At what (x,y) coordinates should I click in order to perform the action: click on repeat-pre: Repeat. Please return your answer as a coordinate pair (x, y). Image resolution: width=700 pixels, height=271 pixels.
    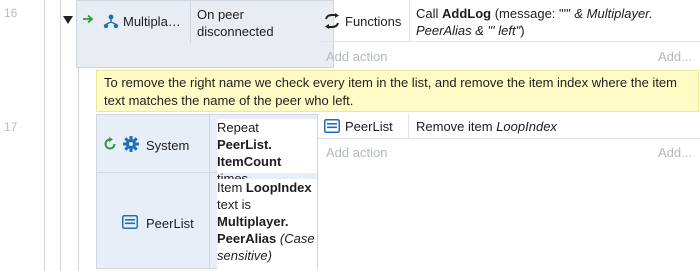
    Looking at the image, I should click on (238, 127).